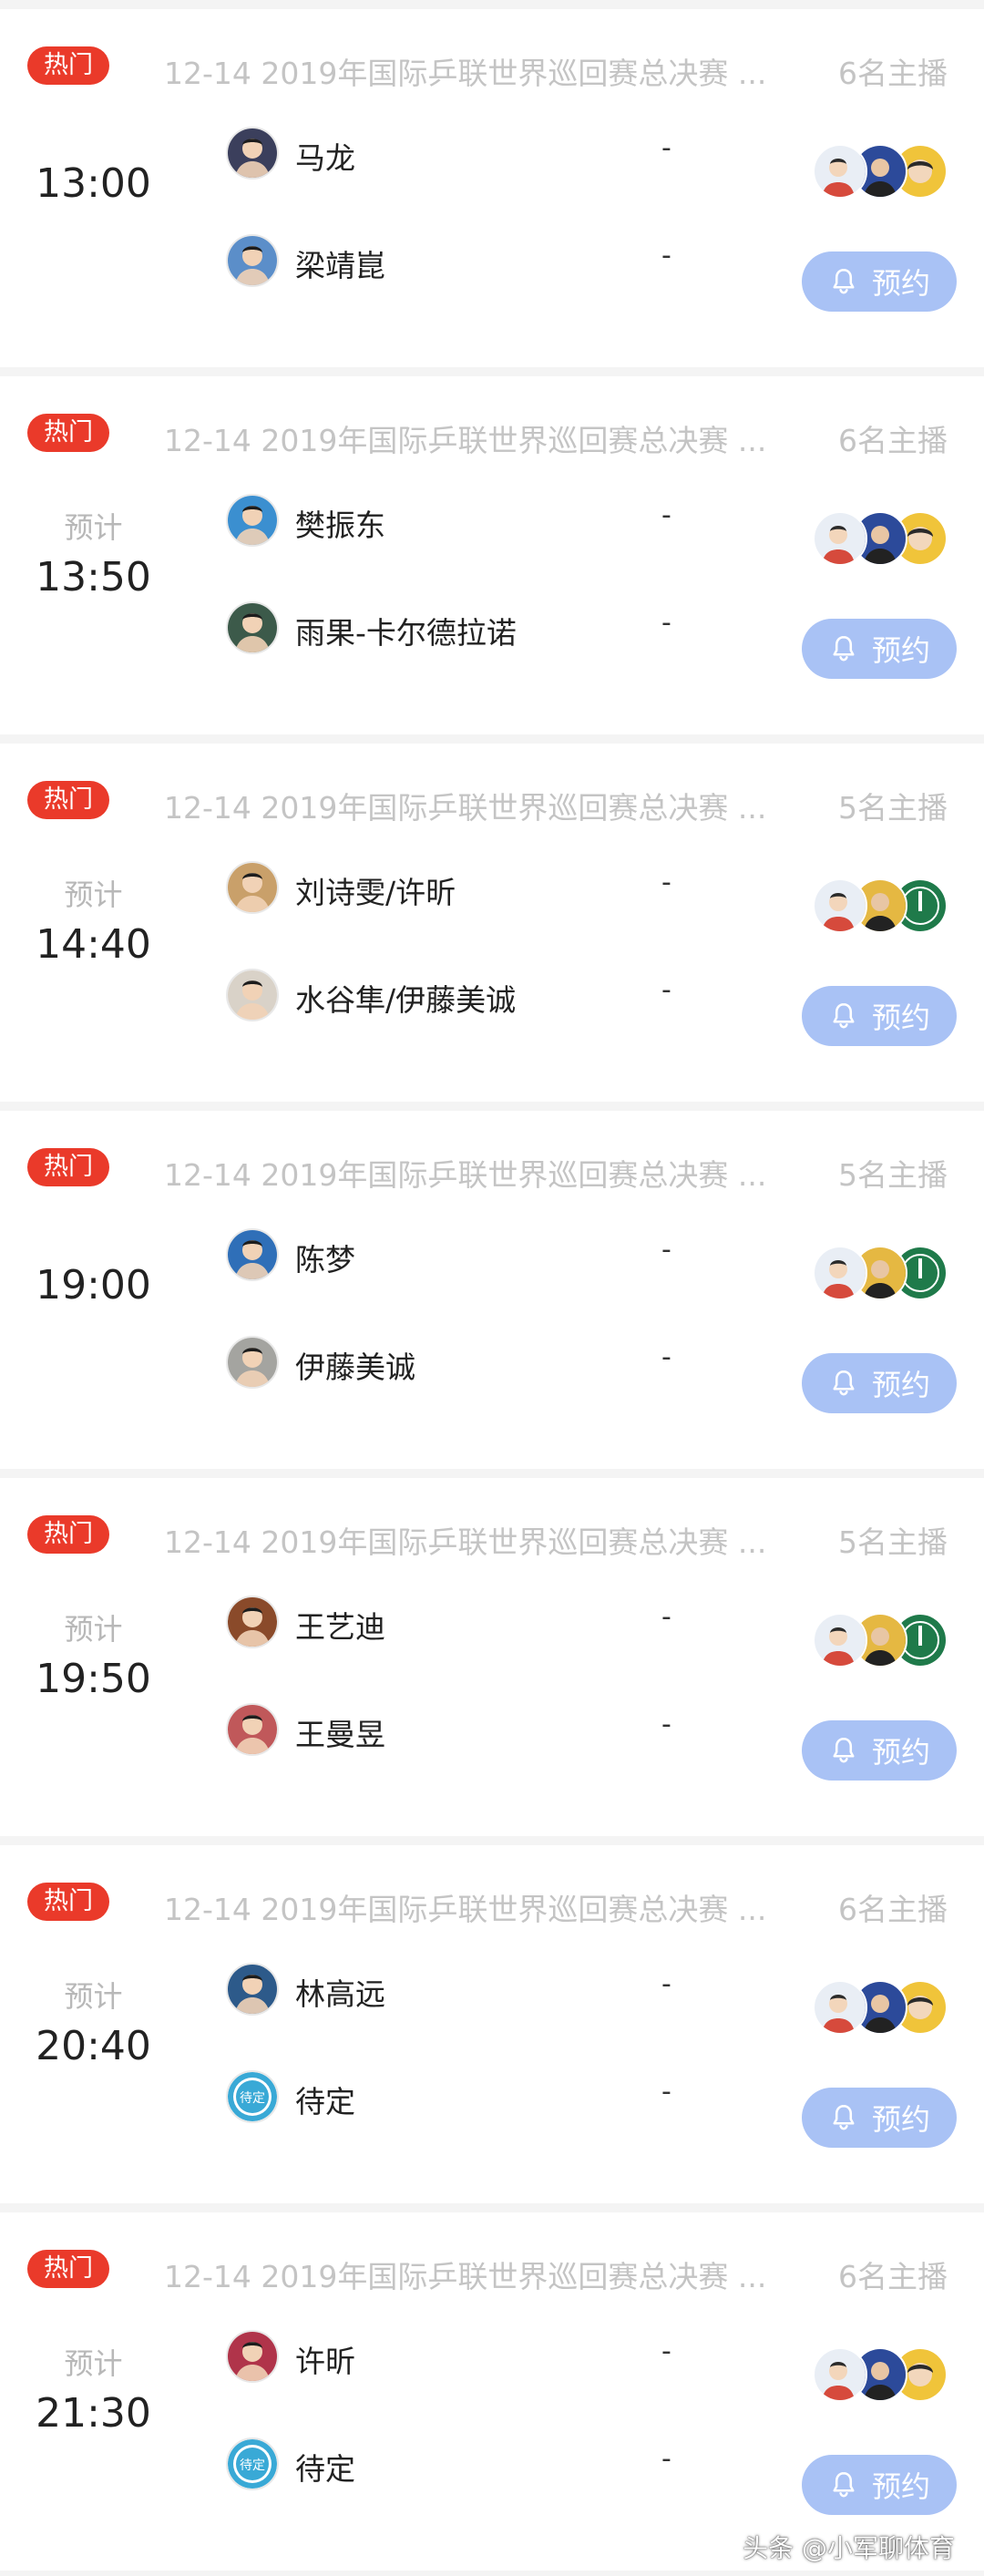 The width and height of the screenshot is (984, 2576). What do you see at coordinates (463, 1990) in the screenshot?
I see `player-row: 林高远 -` at bounding box center [463, 1990].